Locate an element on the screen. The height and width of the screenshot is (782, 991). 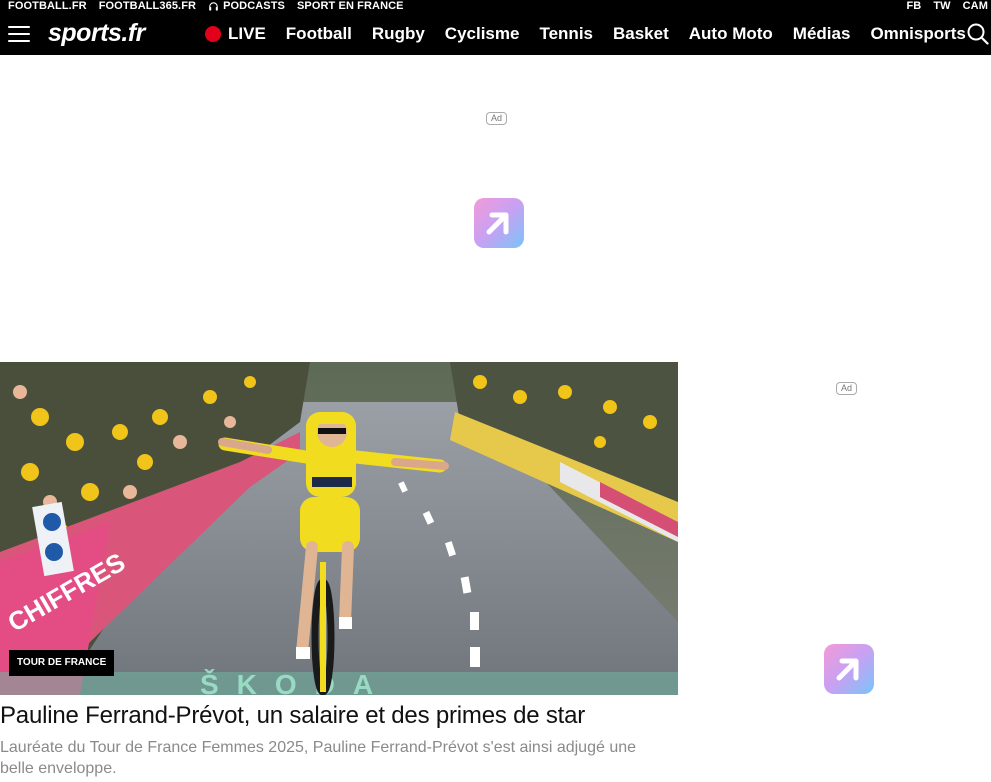
nav-item-live: LIVE is located at coordinates (235, 34).